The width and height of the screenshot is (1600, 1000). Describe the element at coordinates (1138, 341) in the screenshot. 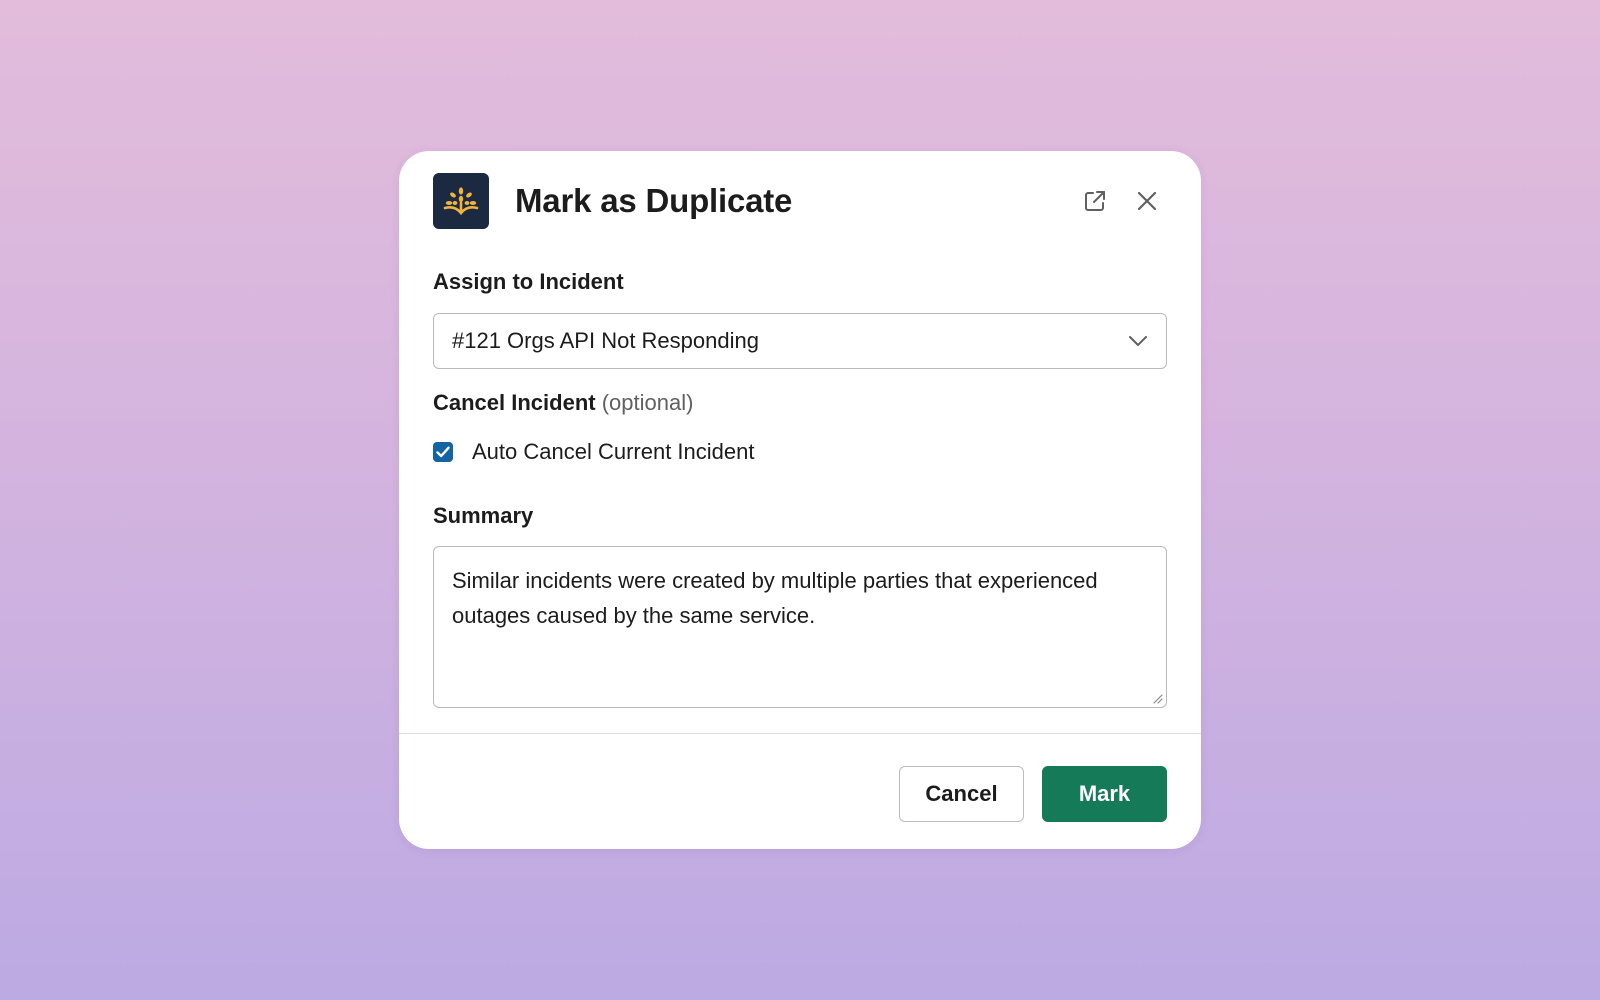

I see `chevron-down-icon` at that location.